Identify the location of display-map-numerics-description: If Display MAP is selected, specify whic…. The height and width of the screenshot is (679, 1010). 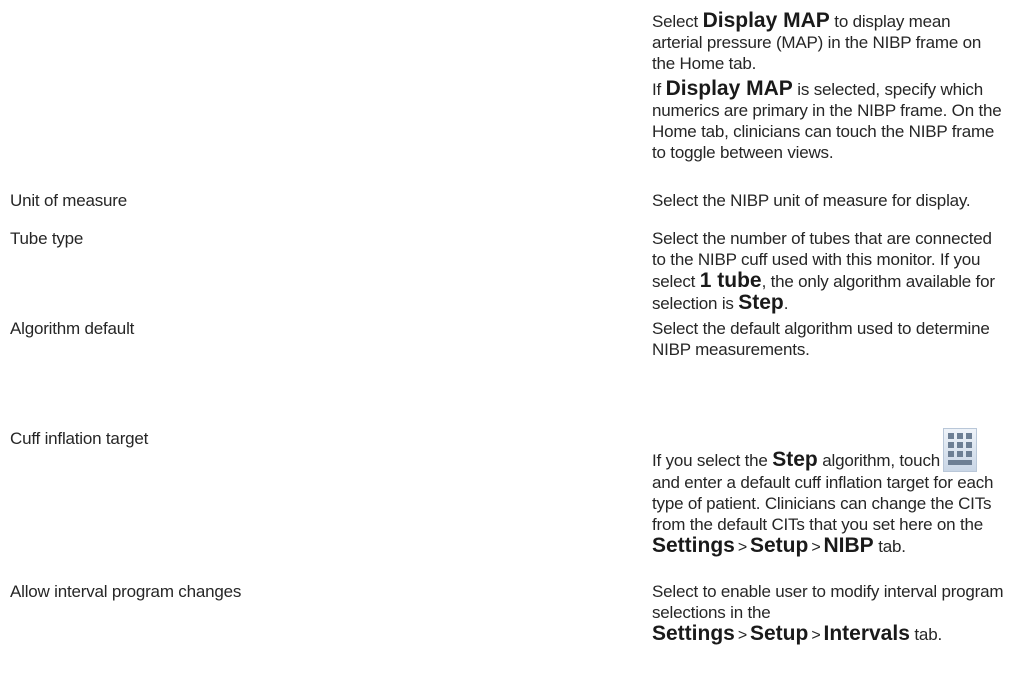
(828, 120).